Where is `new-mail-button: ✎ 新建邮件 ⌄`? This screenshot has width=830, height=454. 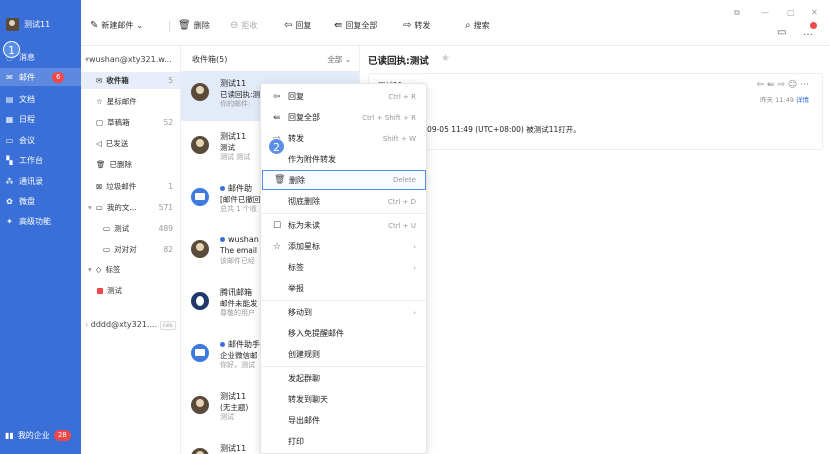 new-mail-button: ✎ 新建邮件 ⌄ is located at coordinates (116, 25).